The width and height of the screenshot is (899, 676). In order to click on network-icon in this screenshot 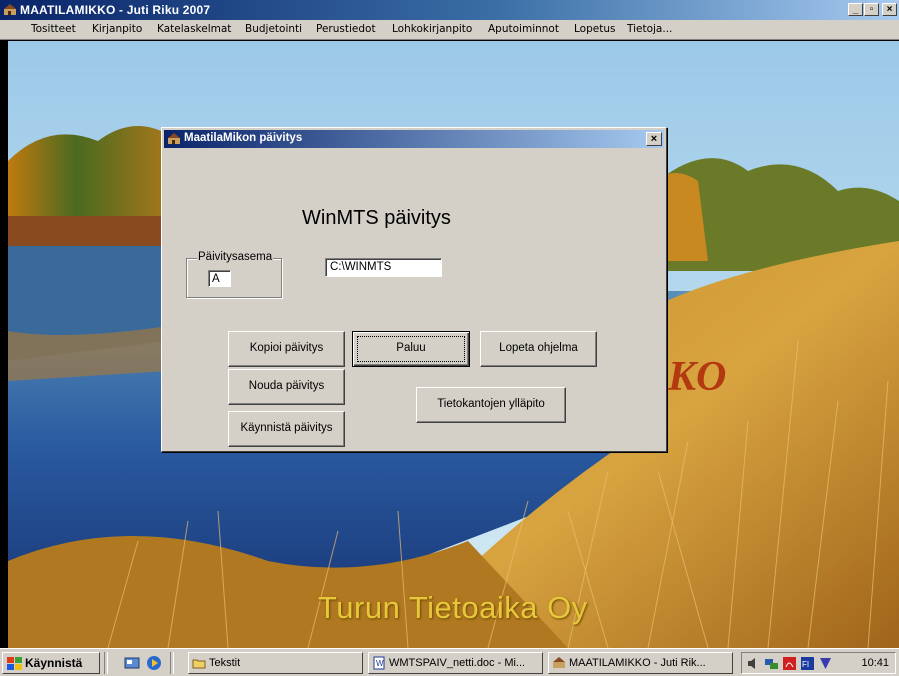, I will do `click(771, 663)`.